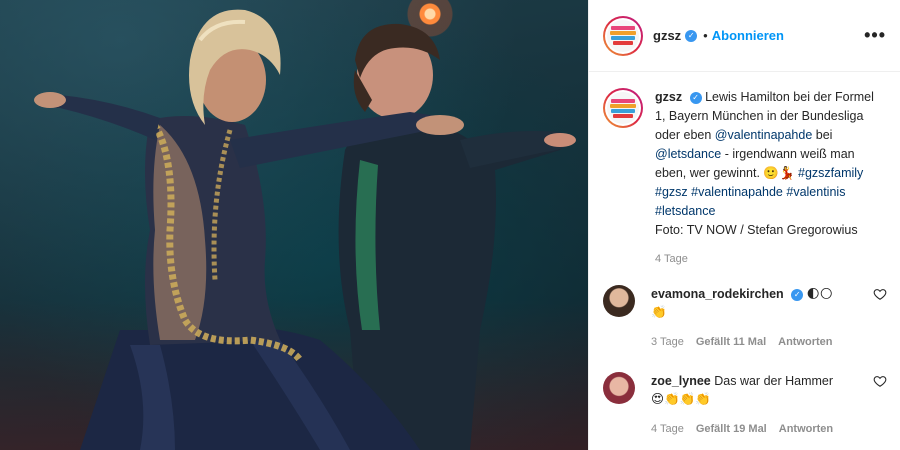 This screenshot has width=900, height=450. I want to click on comment-likes: Gefällt 19 Mal, so click(731, 429).